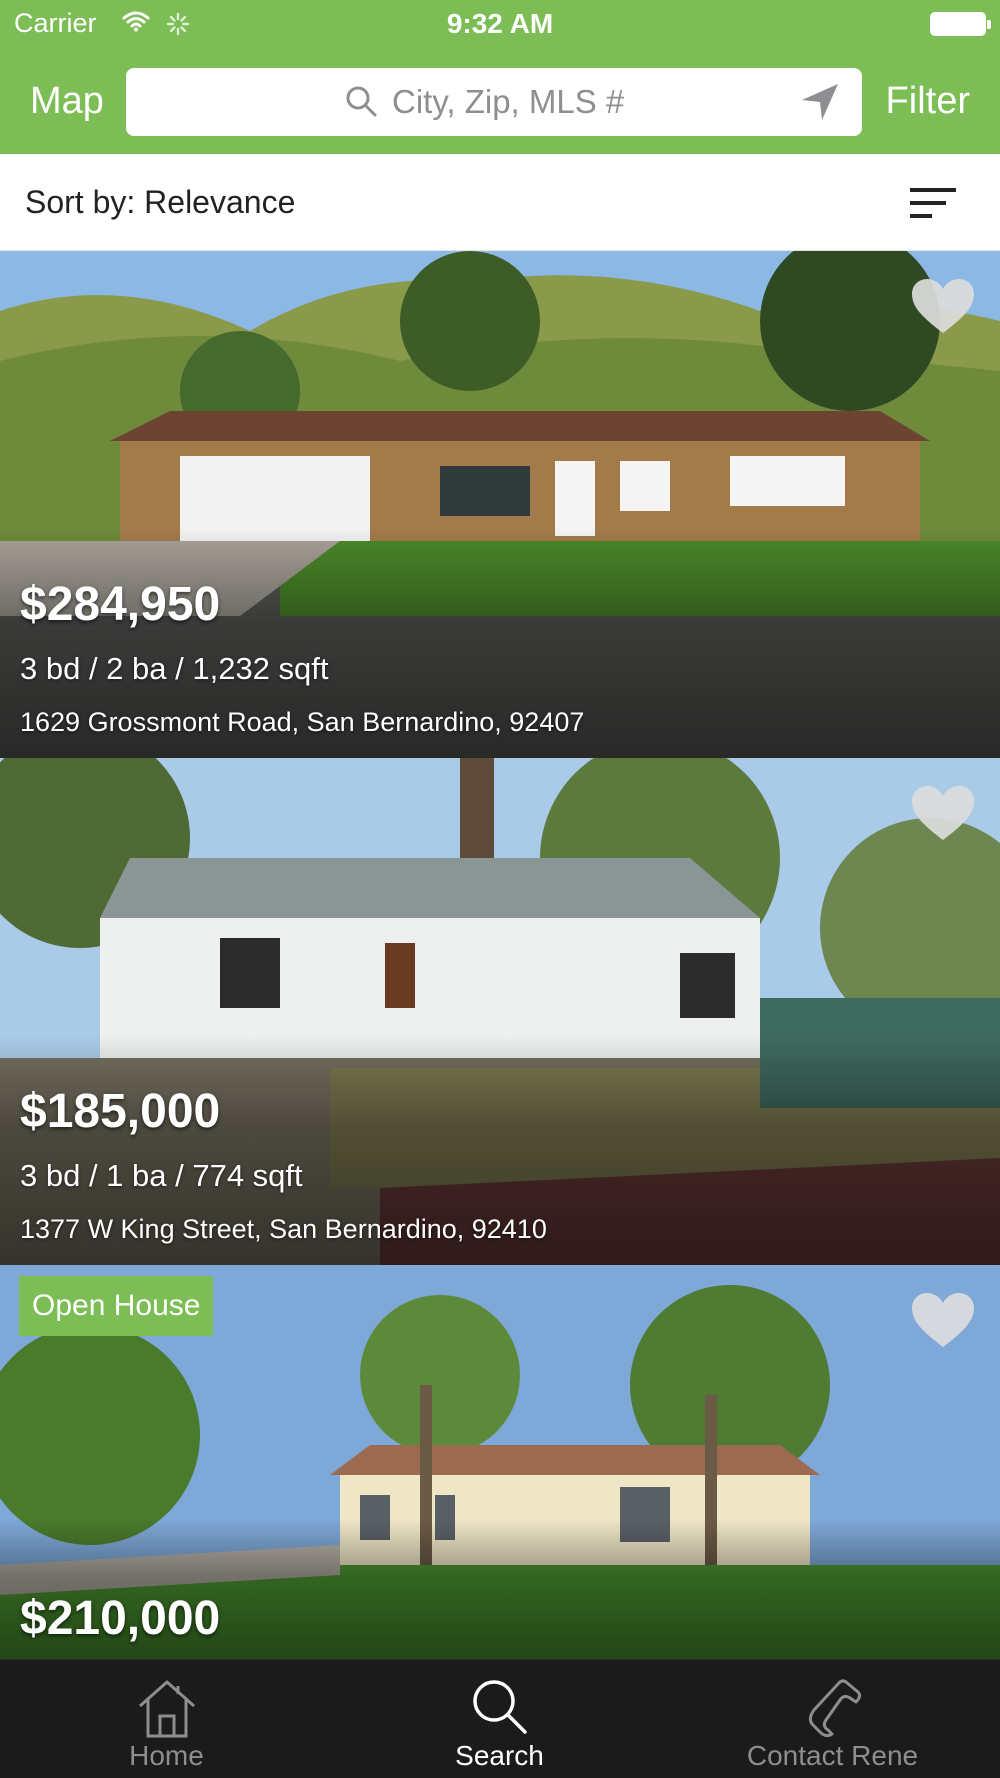 The image size is (1000, 1778). Describe the element at coordinates (120, 1111) in the screenshot. I see `listing-price: $185,000` at that location.